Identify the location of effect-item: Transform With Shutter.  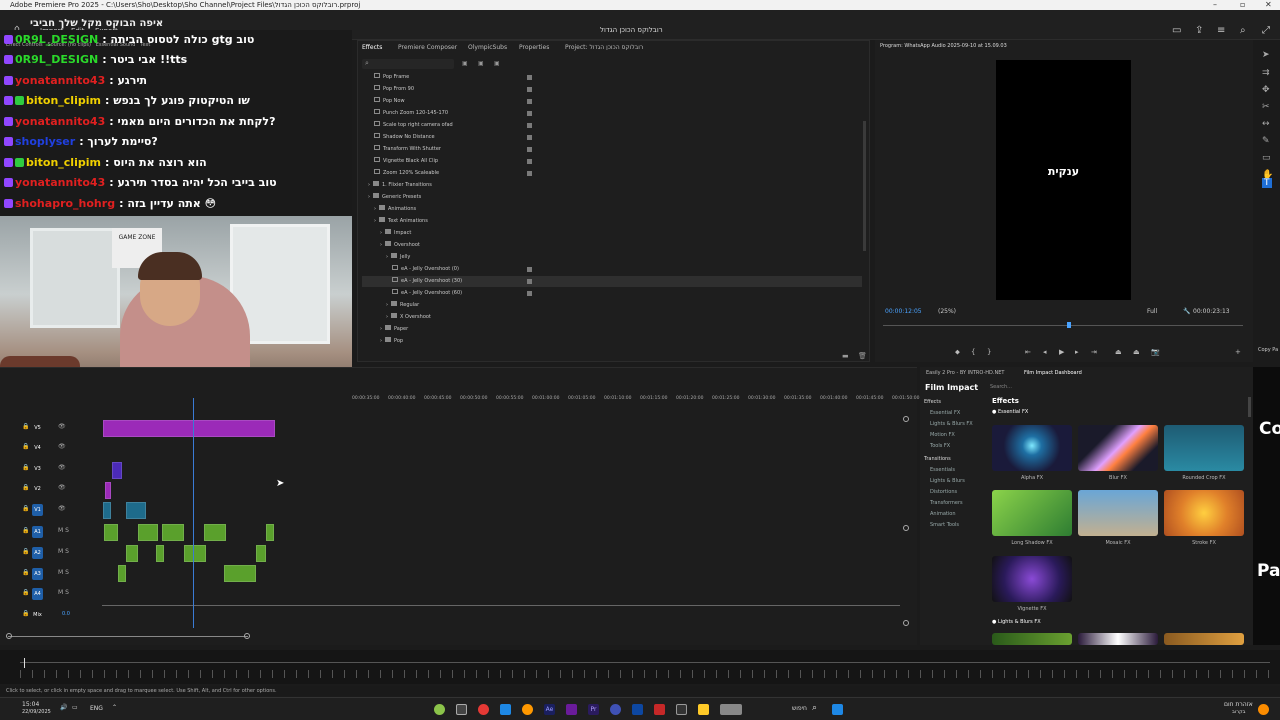
(612, 149).